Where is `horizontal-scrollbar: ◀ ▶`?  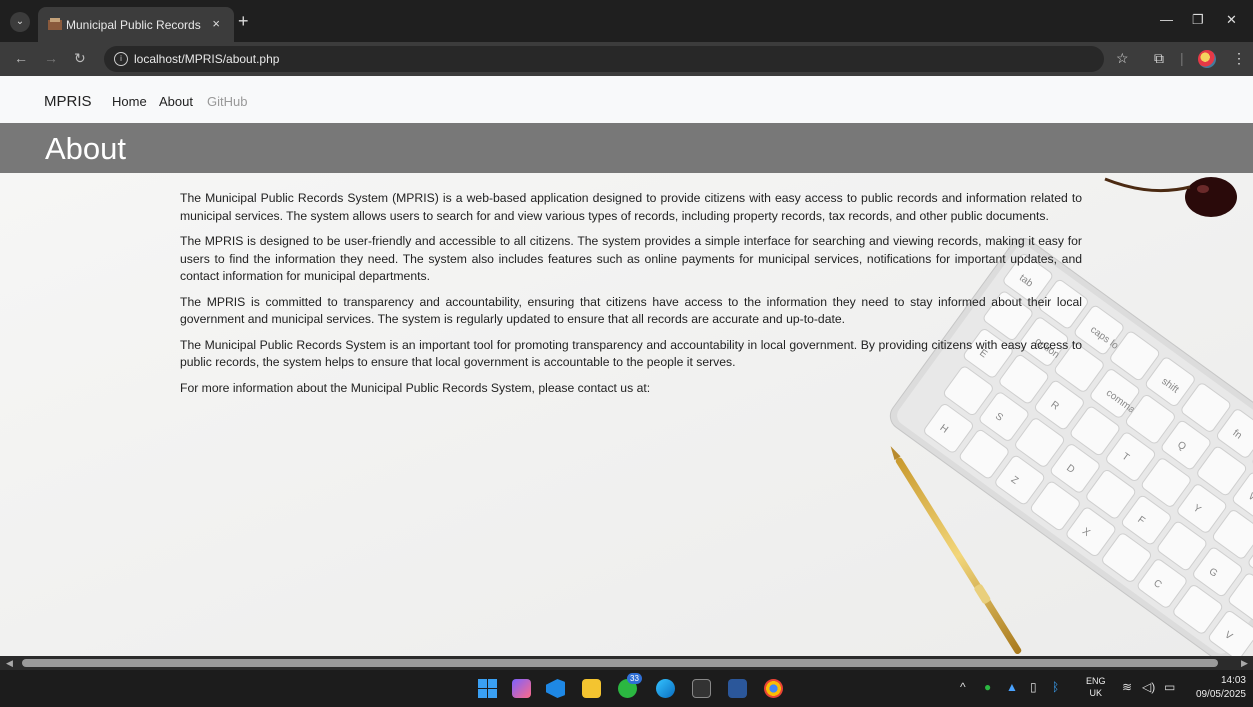
horizontal-scrollbar: ◀ ▶ is located at coordinates (626, 663).